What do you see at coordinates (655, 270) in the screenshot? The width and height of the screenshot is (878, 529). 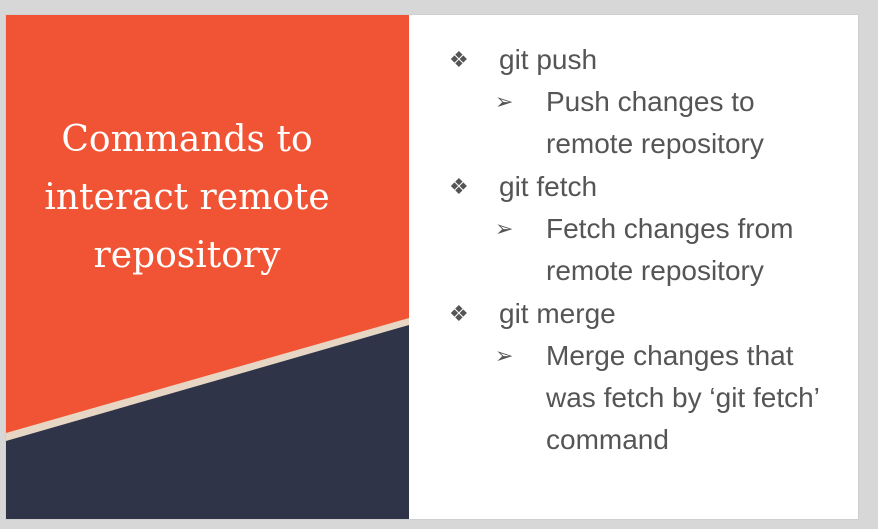 I see `git-fetch-description-line-2: remote repository` at bounding box center [655, 270].